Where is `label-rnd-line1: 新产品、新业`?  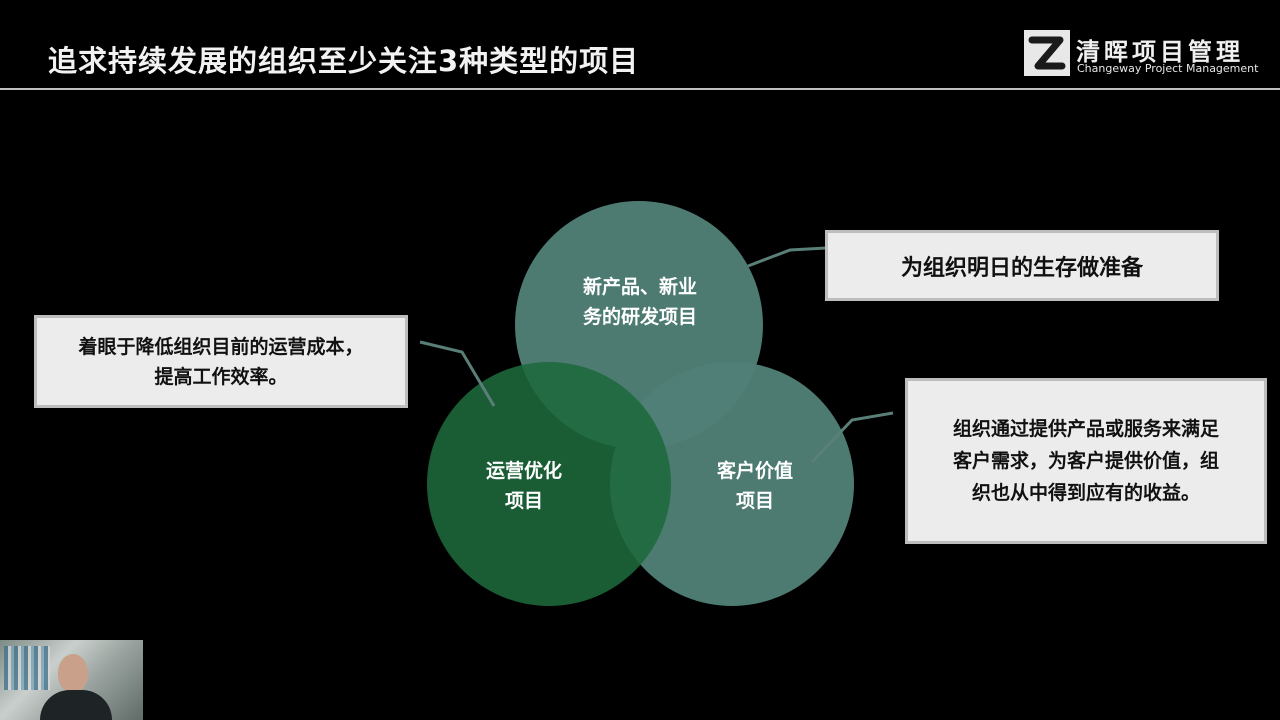
label-rnd-line1: 新产品、新业 is located at coordinates (639, 287).